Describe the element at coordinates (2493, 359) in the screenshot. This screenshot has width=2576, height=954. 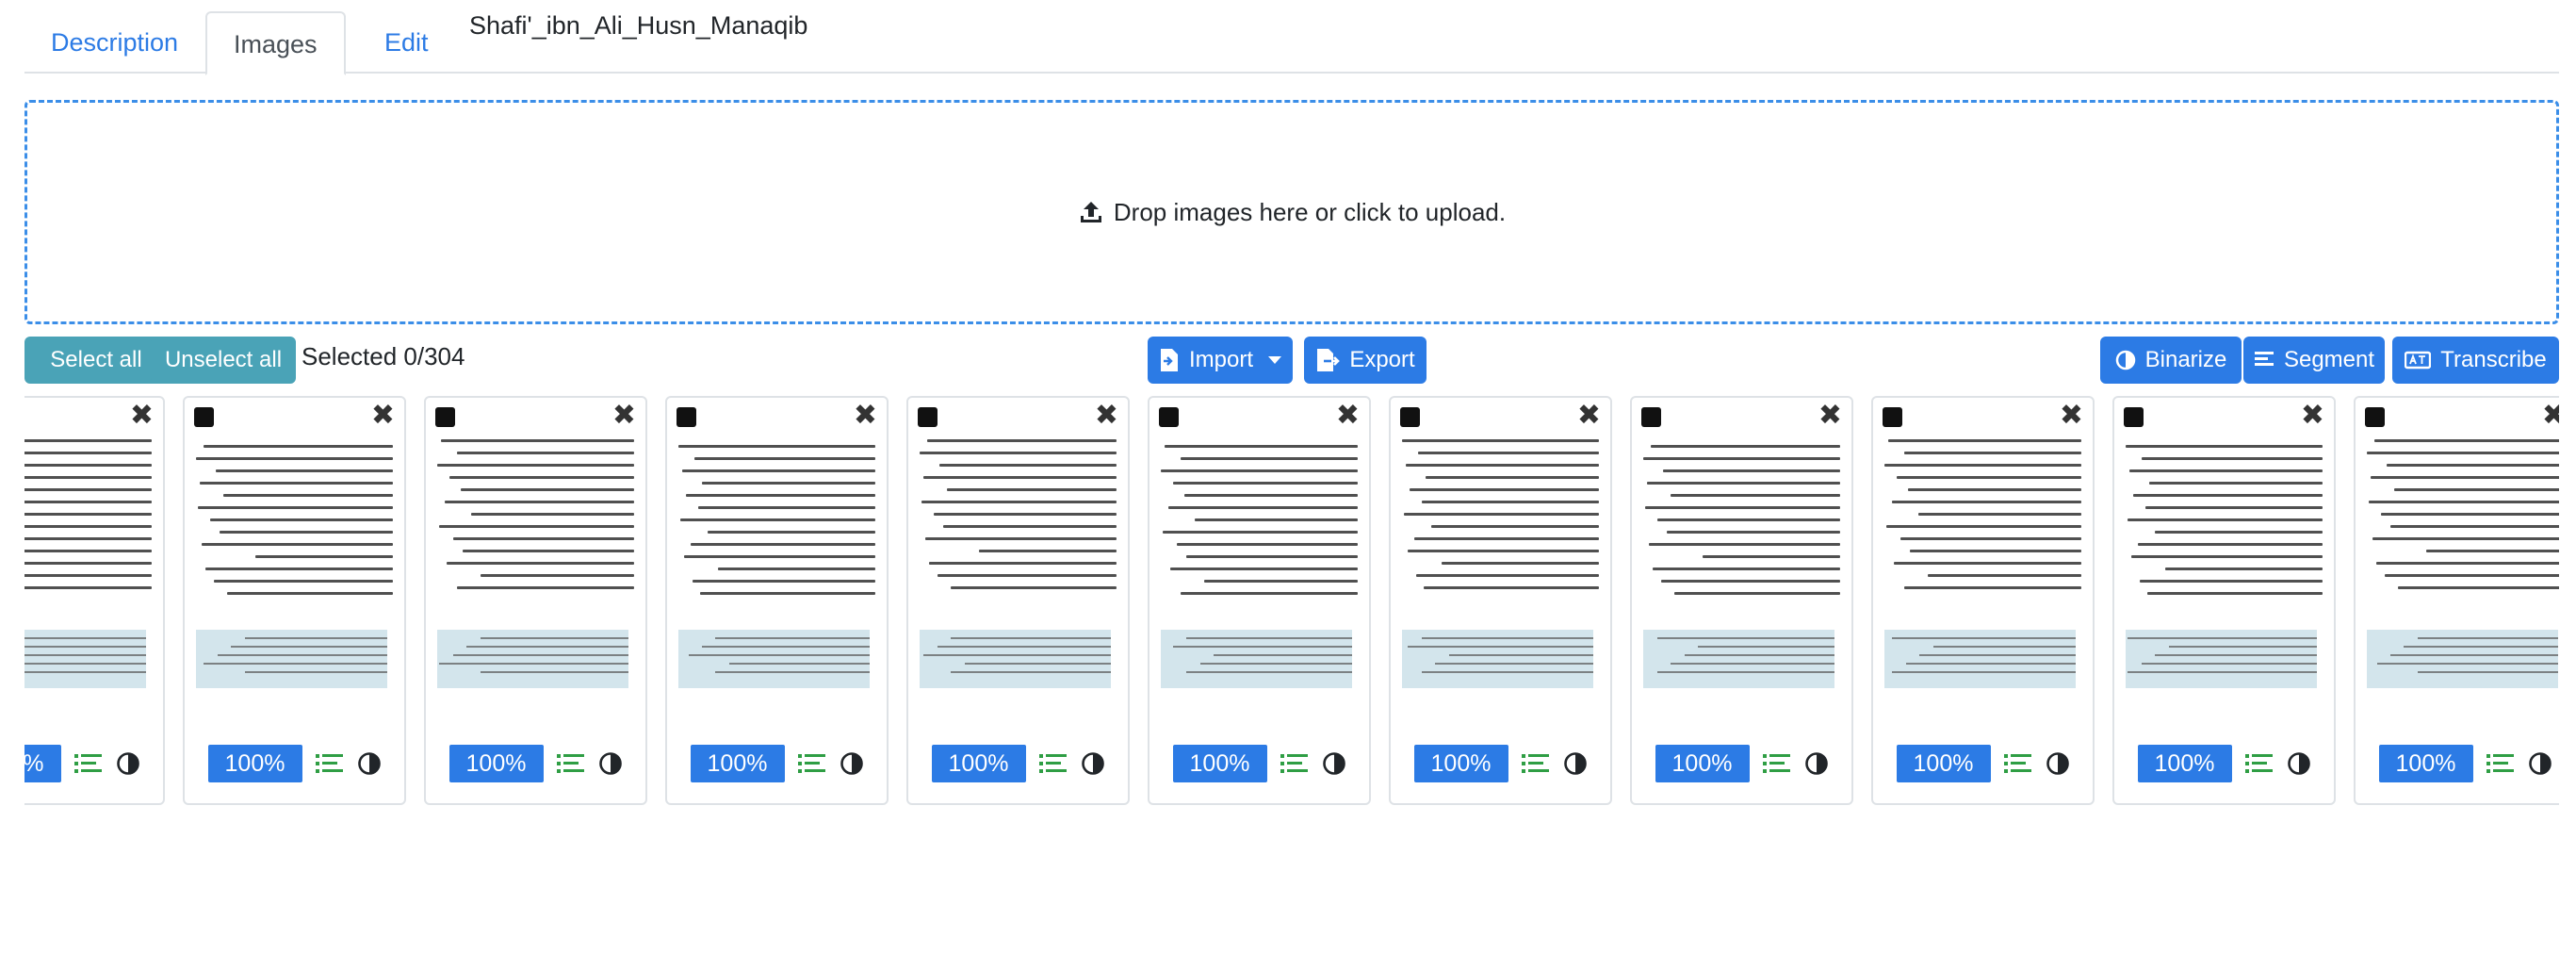
I see `transcribe-label: Transcribe` at that location.